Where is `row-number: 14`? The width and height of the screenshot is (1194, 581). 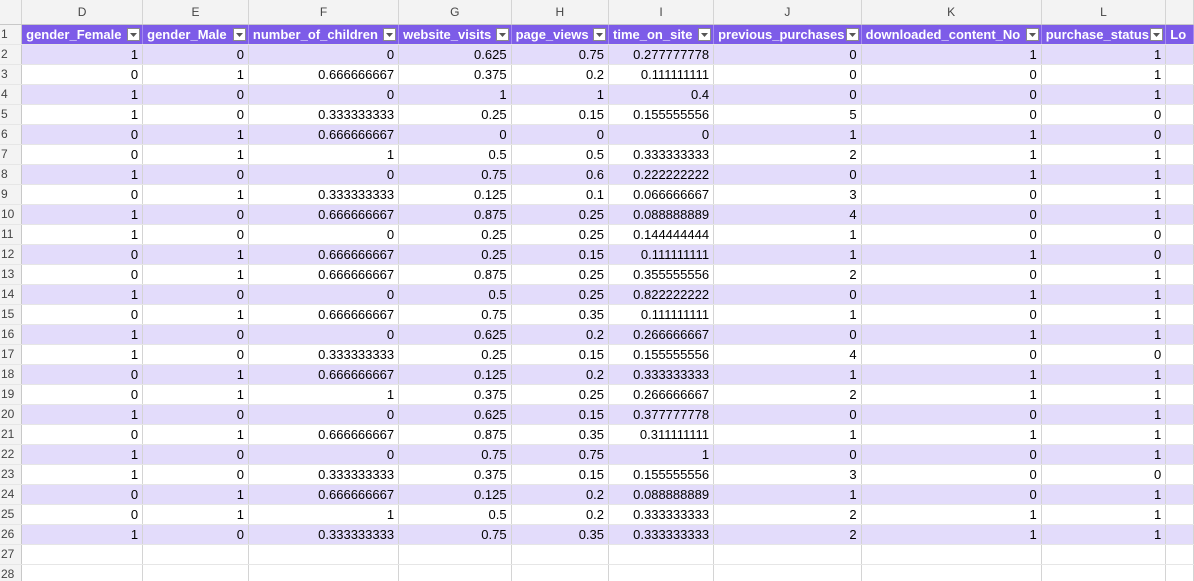
row-number: 14 is located at coordinates (11, 294).